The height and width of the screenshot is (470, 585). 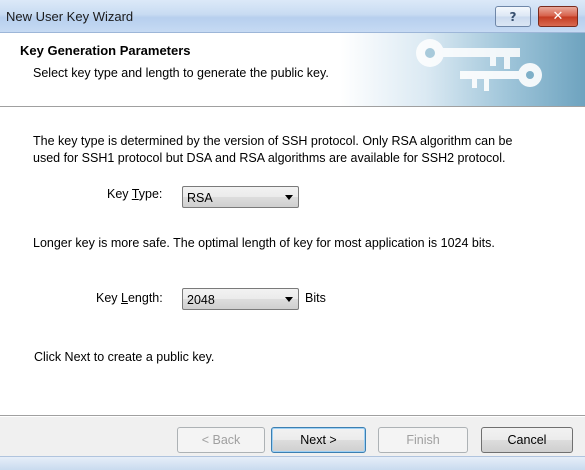 What do you see at coordinates (135, 194) in the screenshot?
I see `key-type-label: Key Type:` at bounding box center [135, 194].